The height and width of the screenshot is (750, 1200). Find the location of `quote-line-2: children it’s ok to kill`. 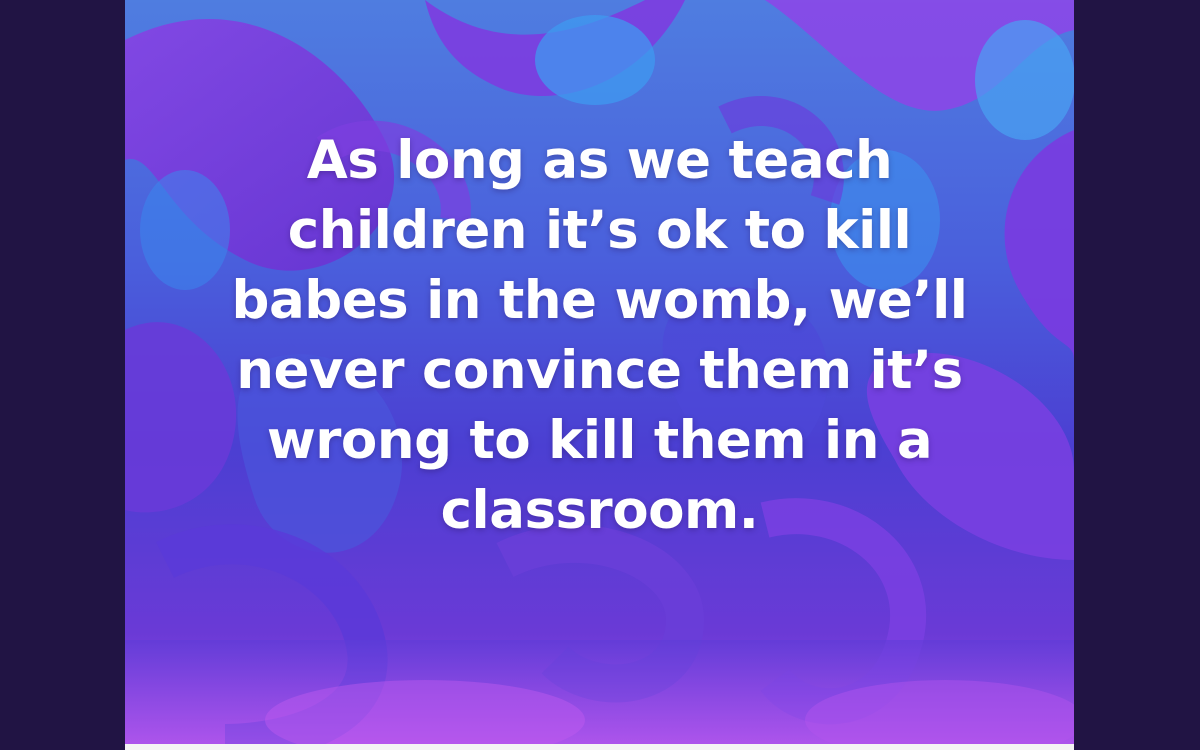

quote-line-2: children it’s ok to kill is located at coordinates (599, 230).